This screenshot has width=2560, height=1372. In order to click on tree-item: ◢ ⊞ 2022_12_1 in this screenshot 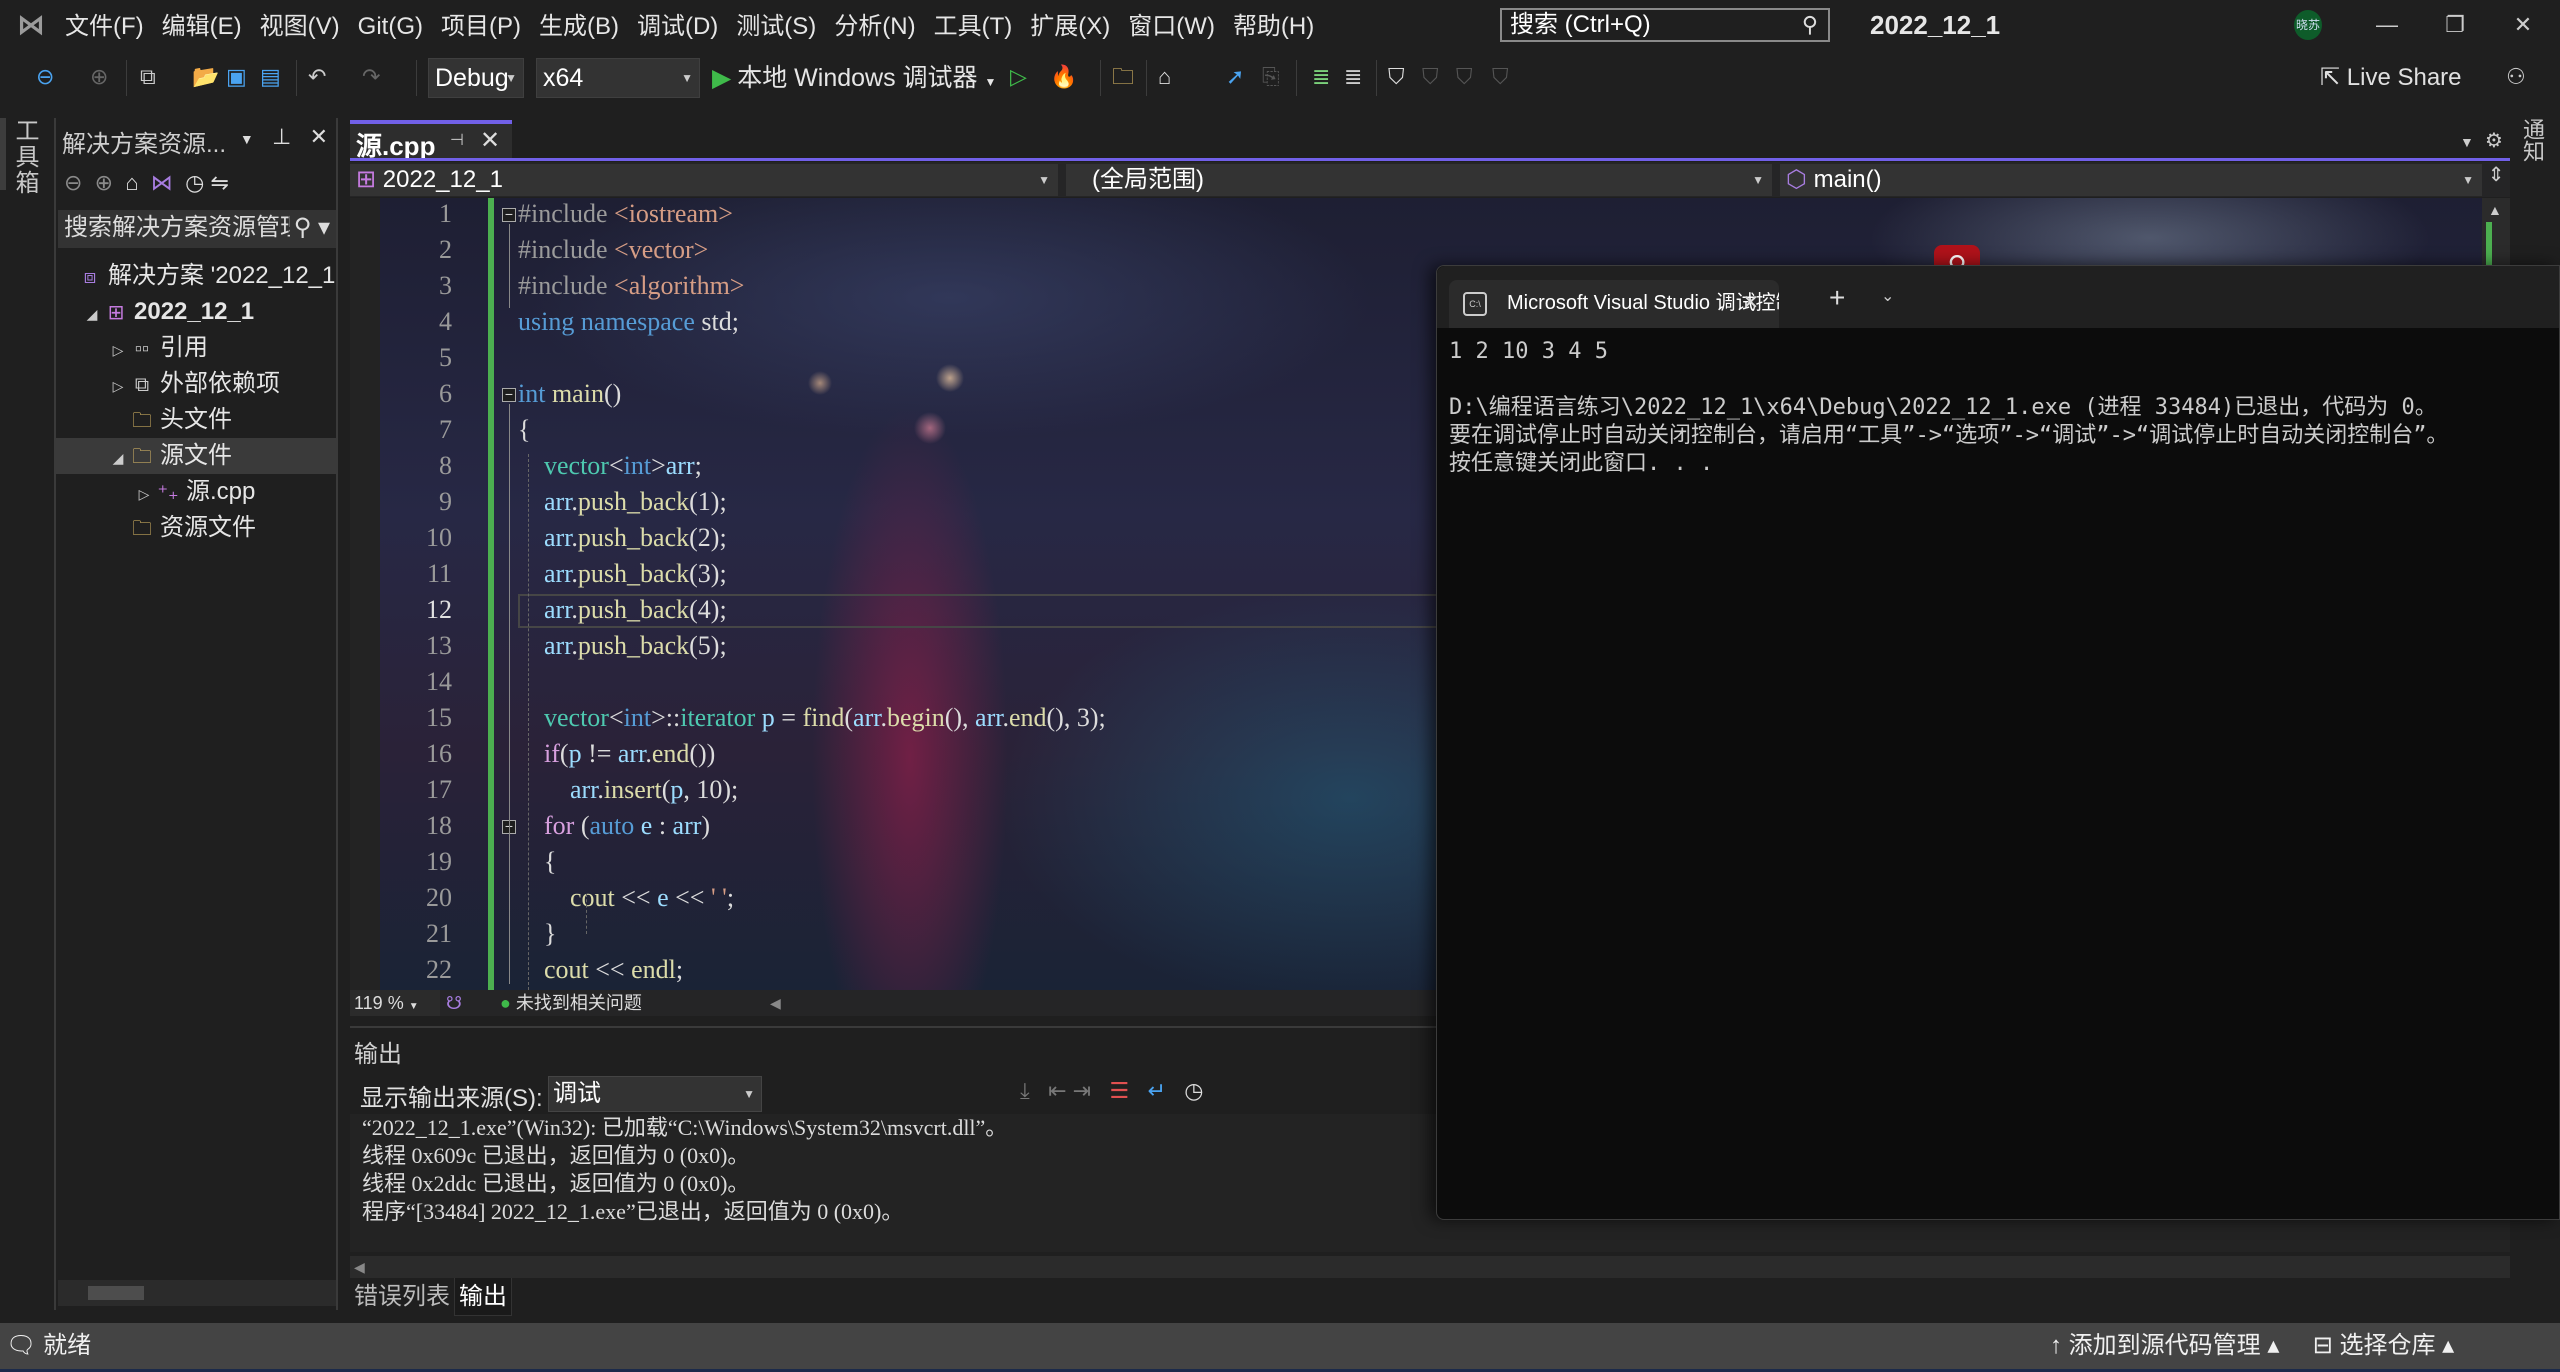, I will do `click(196, 312)`.